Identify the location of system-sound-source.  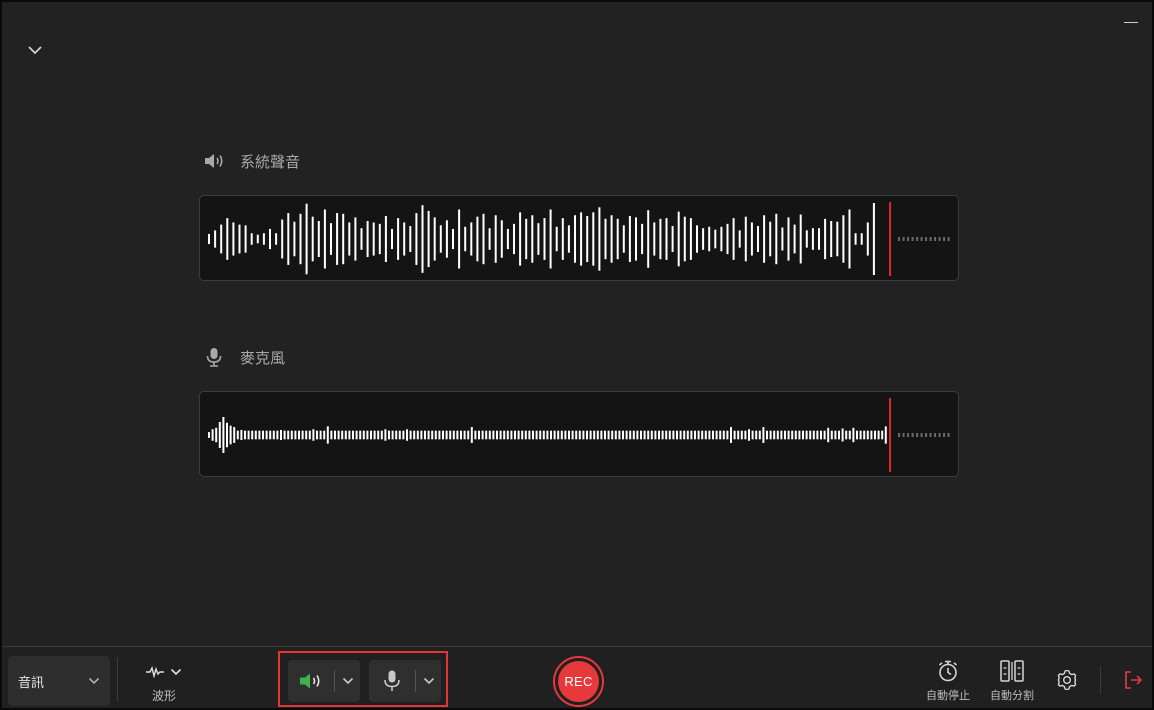
(324, 681).